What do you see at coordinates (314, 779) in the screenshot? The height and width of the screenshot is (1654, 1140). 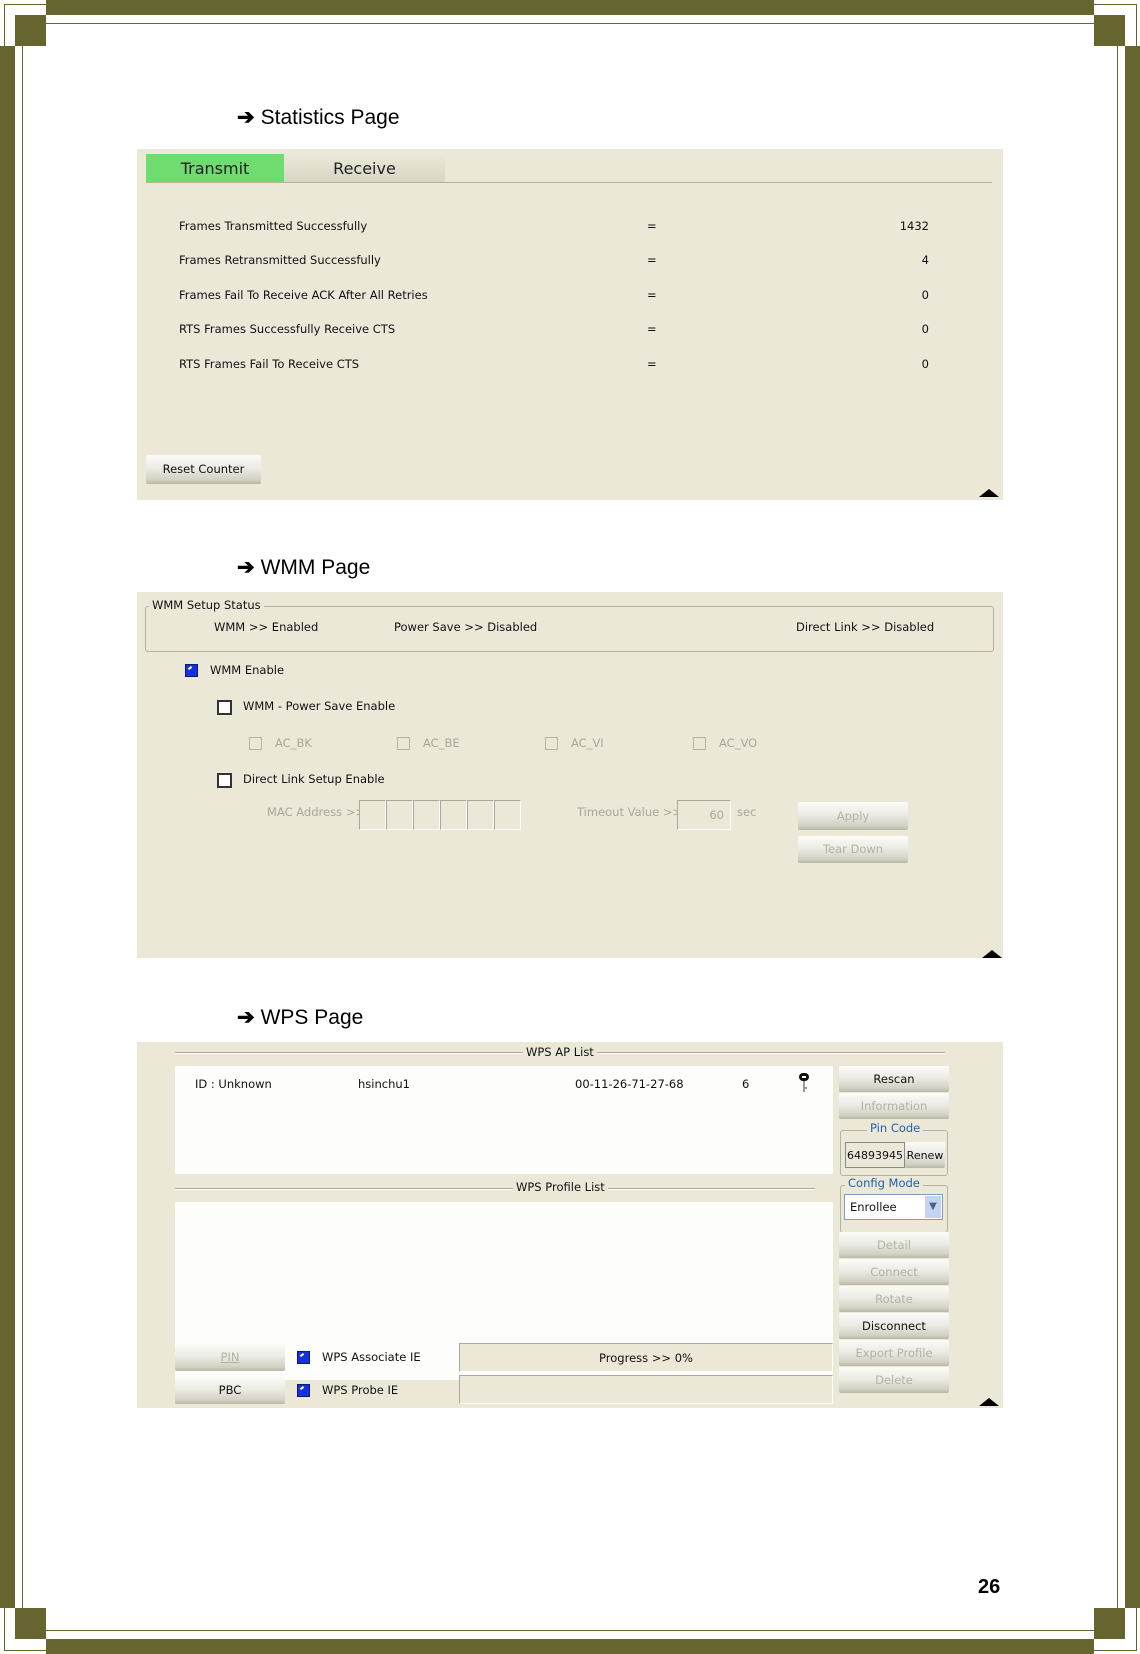 I see `direct-link-enable-label: Direct Link Setup Enable` at bounding box center [314, 779].